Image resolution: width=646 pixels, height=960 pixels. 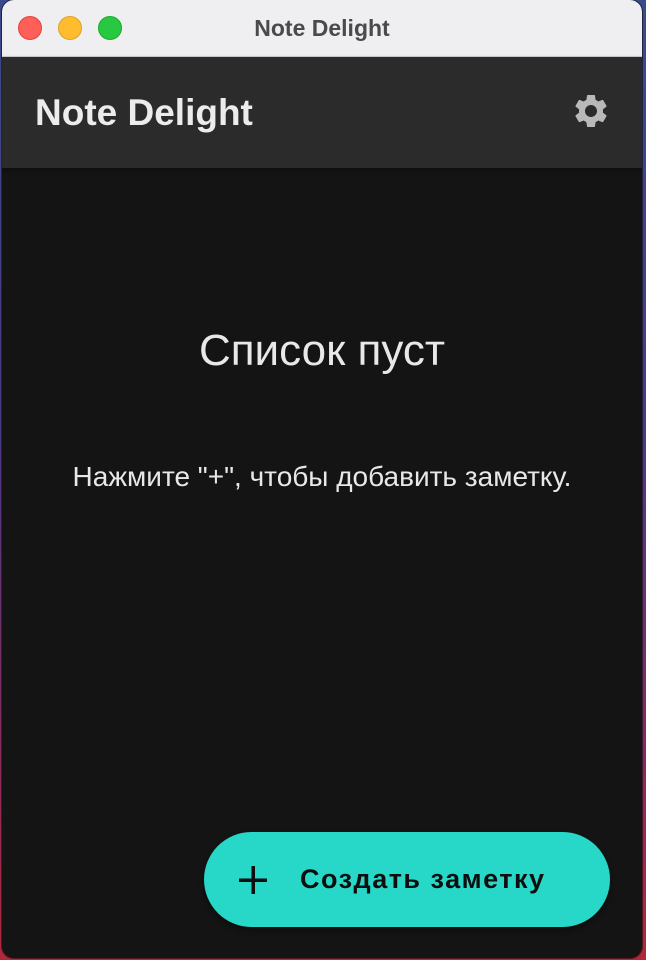 I want to click on app-bar: Note Delight, so click(x=322, y=112).